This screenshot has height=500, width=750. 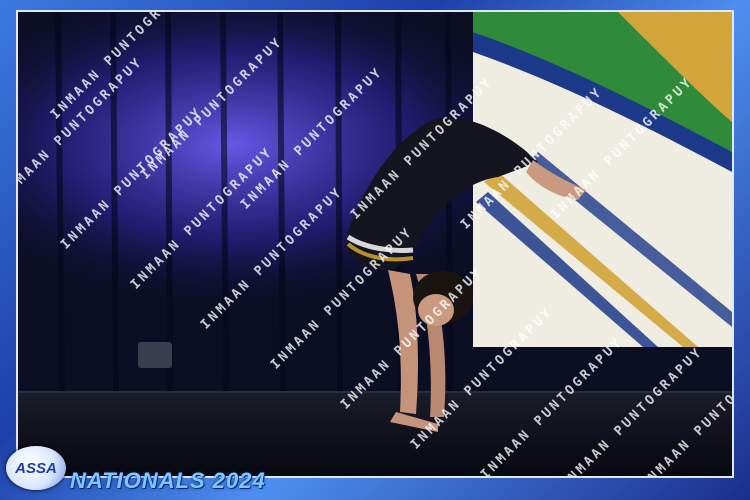 I want to click on assa-logo: ASSA, so click(x=36, y=468).